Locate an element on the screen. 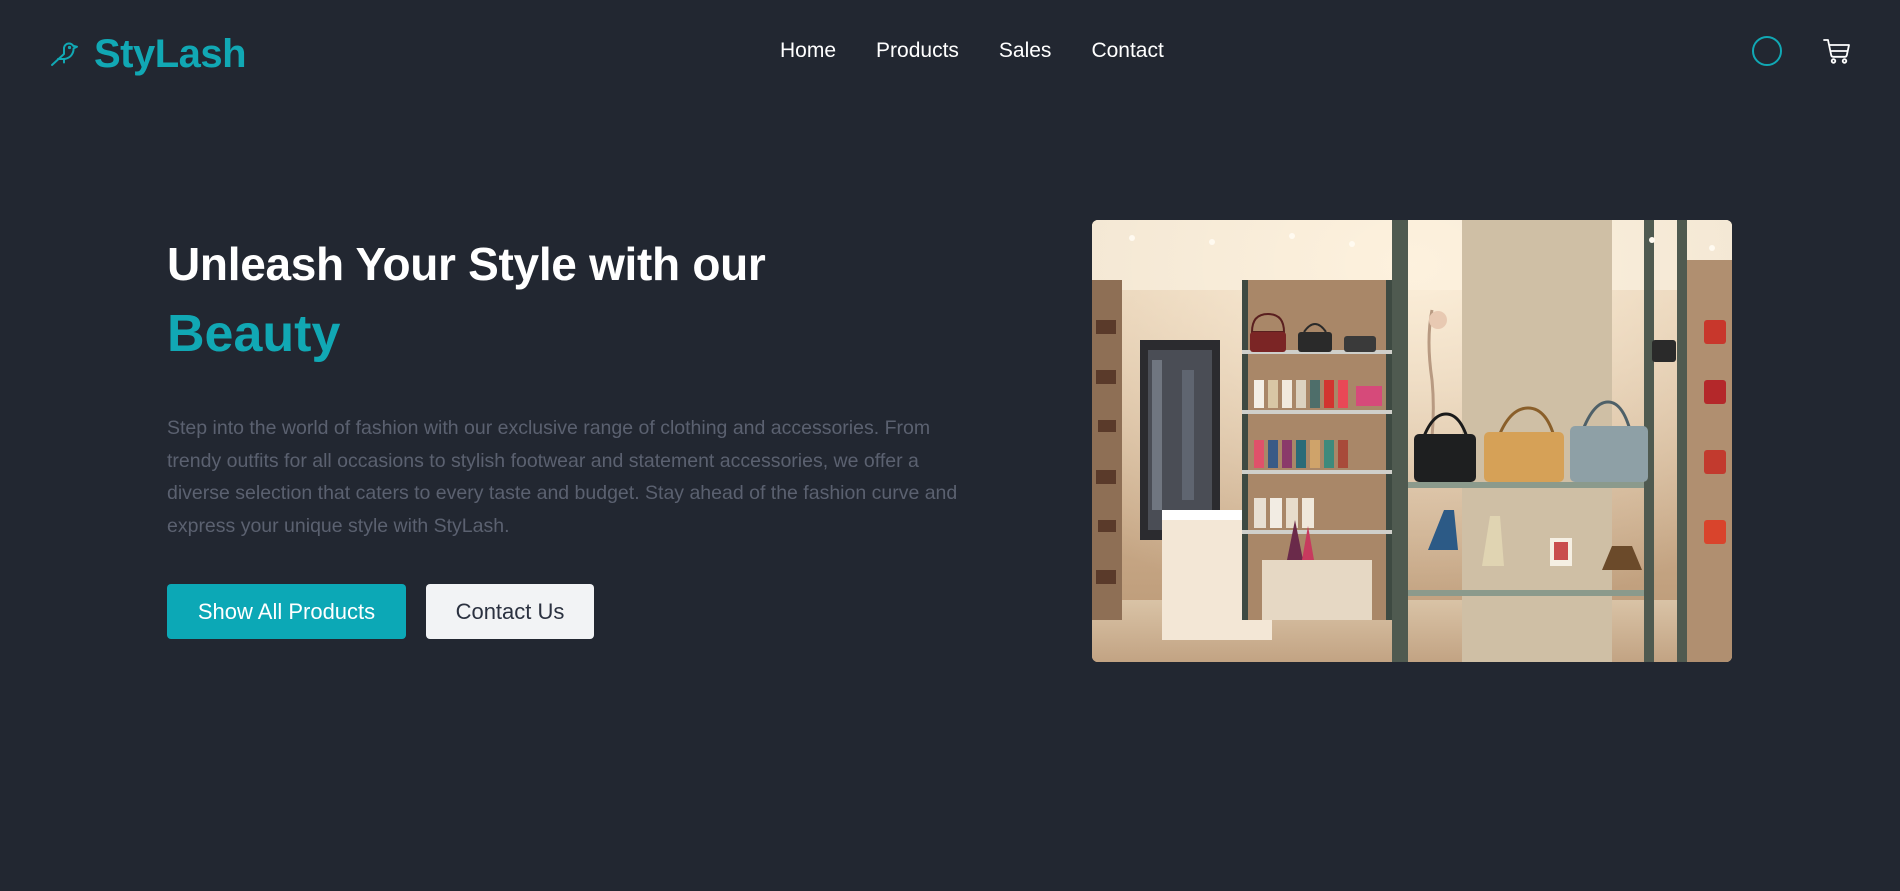 This screenshot has height=891, width=1900. contact-us-button: Contact Us is located at coordinates (510, 611).